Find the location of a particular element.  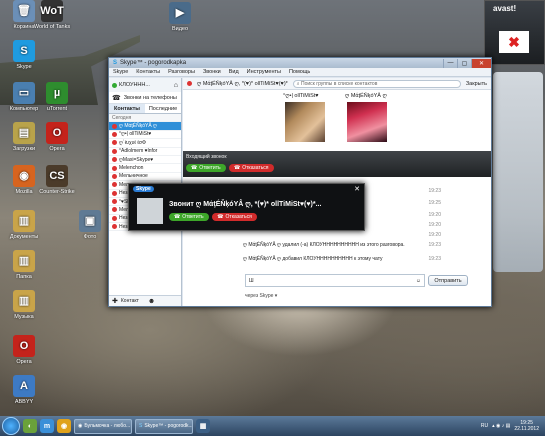

clock-date: 22.11.2012 is located at coordinates (526, 429).